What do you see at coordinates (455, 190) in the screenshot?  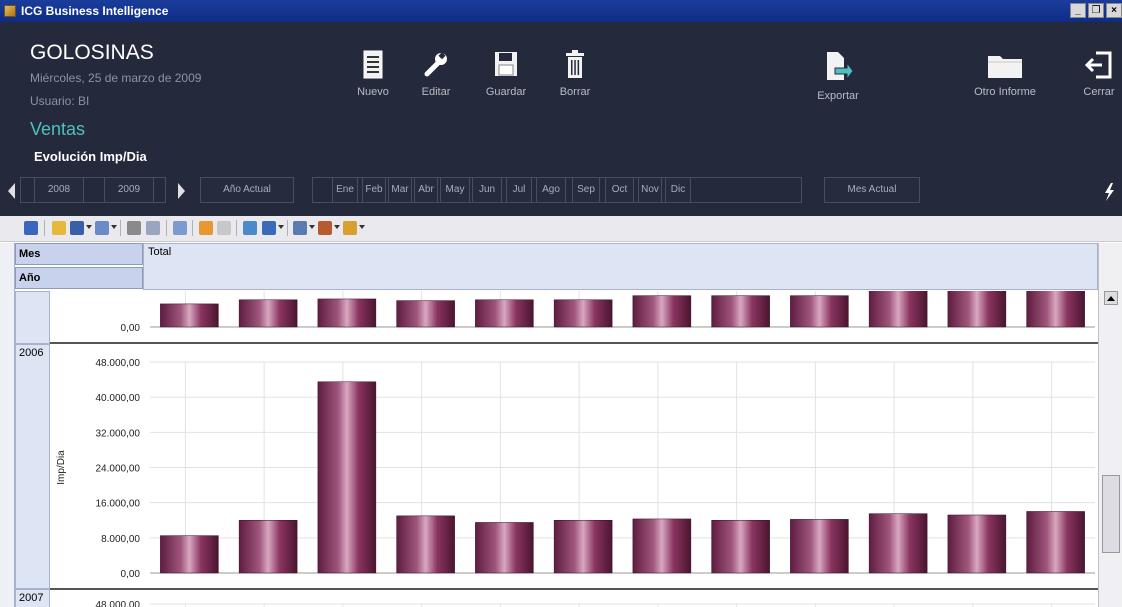 I see `month-button-may: May` at bounding box center [455, 190].